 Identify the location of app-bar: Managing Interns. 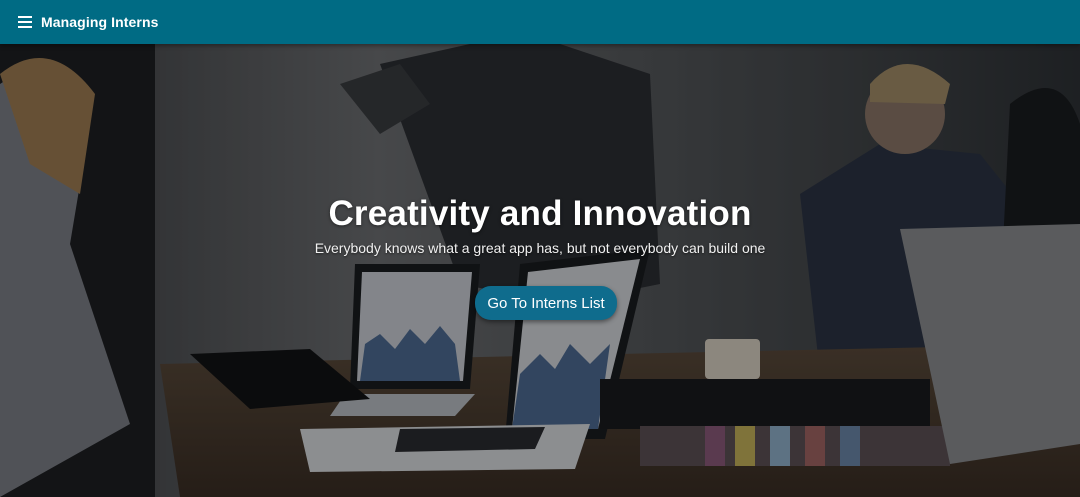
(540, 22).